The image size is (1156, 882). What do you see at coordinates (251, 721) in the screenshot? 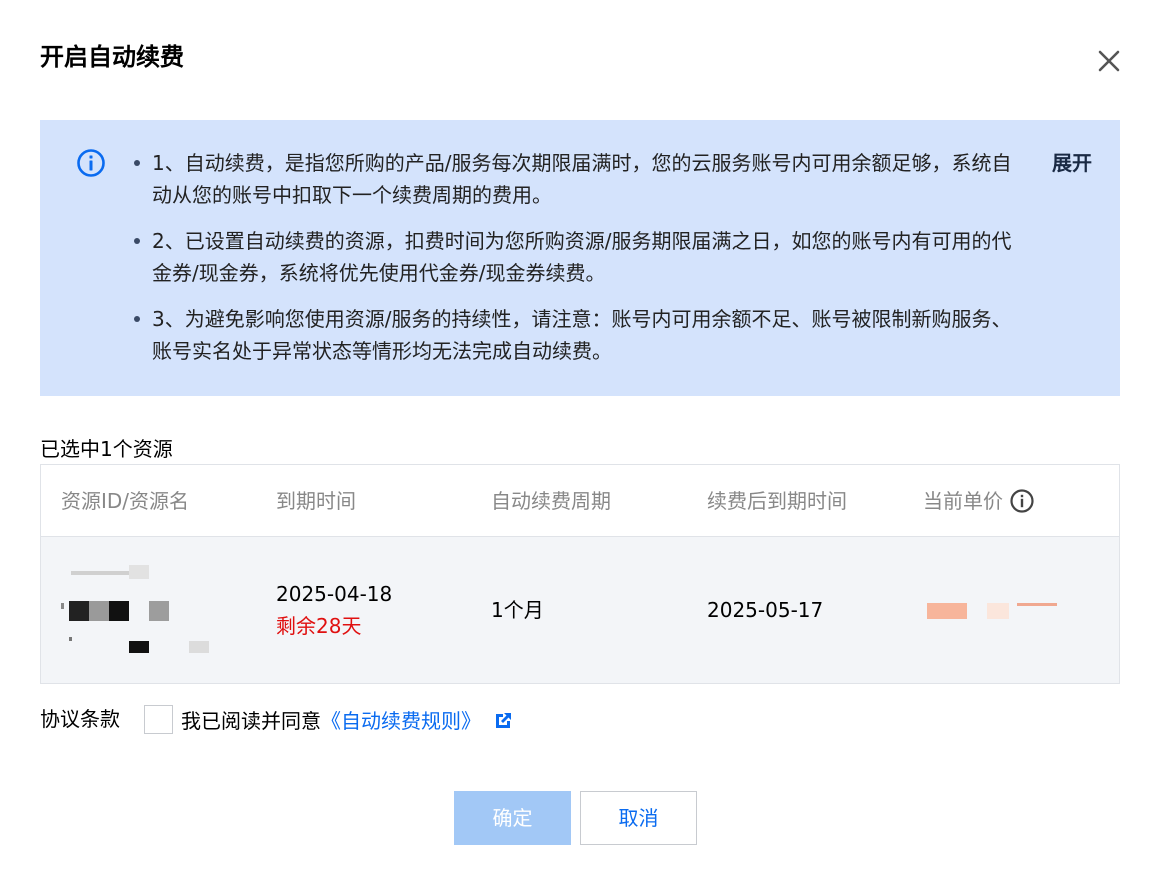
I see `agreement-prefix: 我已阅读并同意` at bounding box center [251, 721].